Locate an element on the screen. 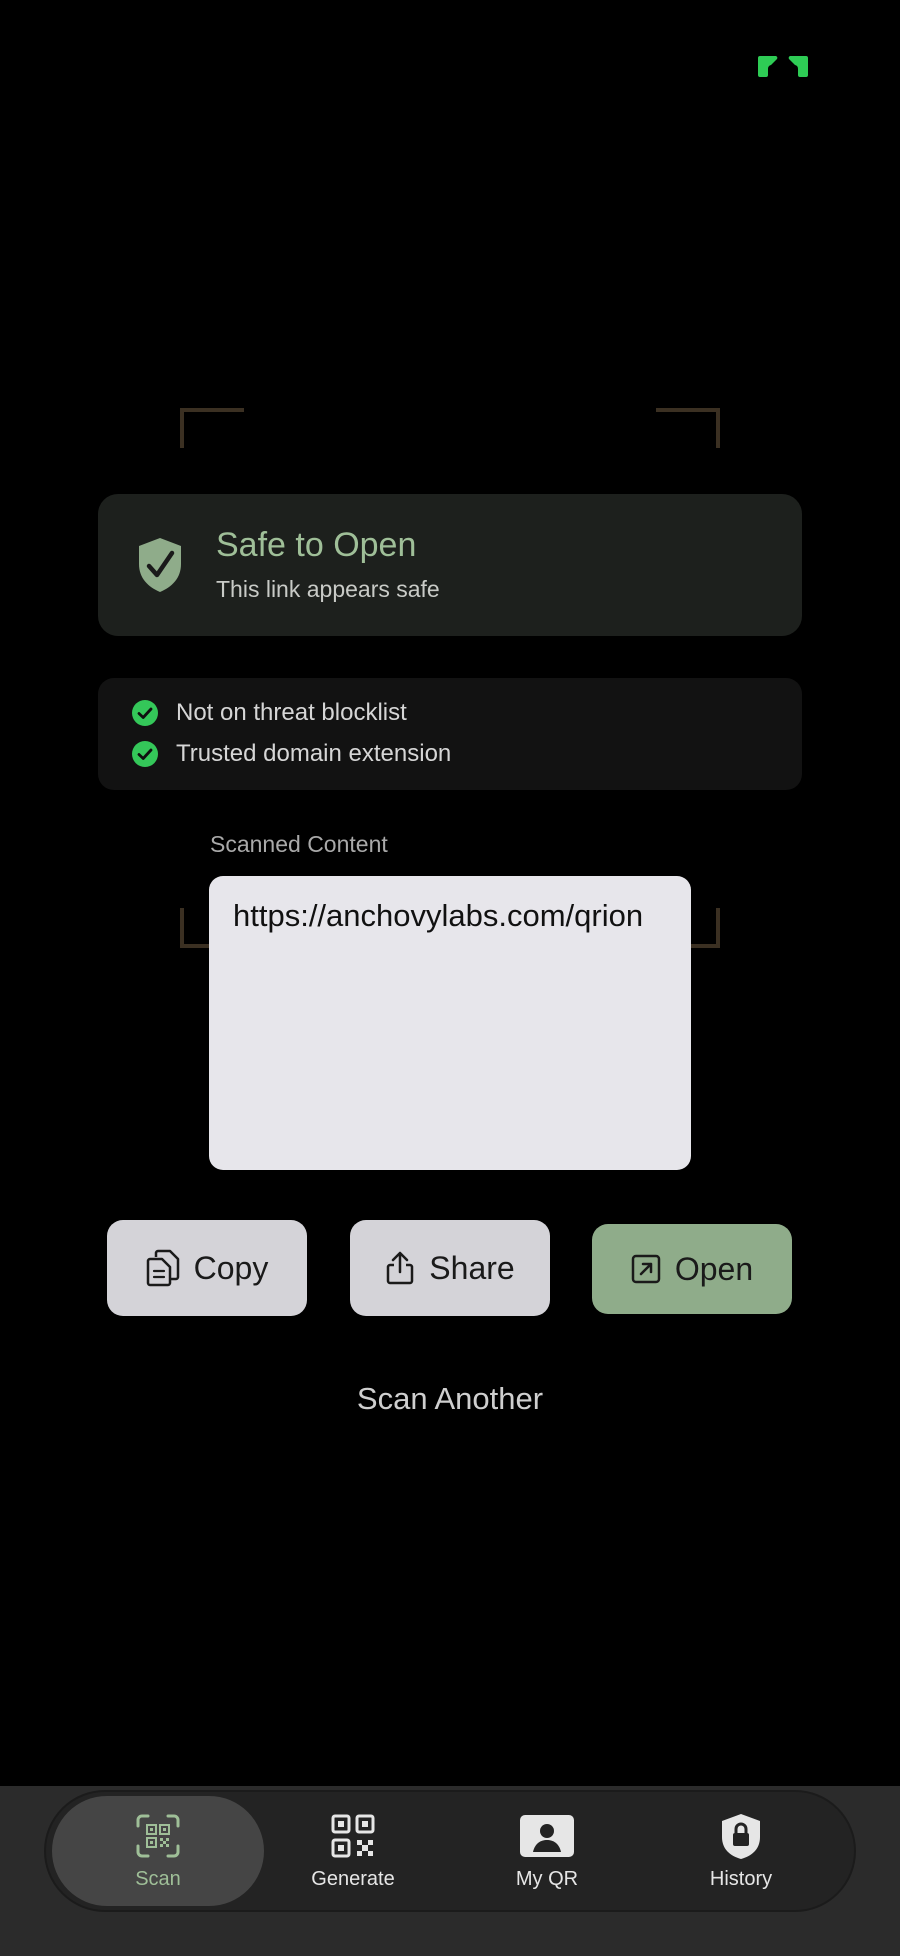 The height and width of the screenshot is (1956, 900). nav-item-scan: Scan is located at coordinates (158, 1851).